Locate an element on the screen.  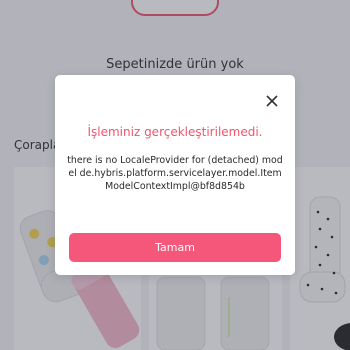
ok-button: Tamam is located at coordinates (175, 247).